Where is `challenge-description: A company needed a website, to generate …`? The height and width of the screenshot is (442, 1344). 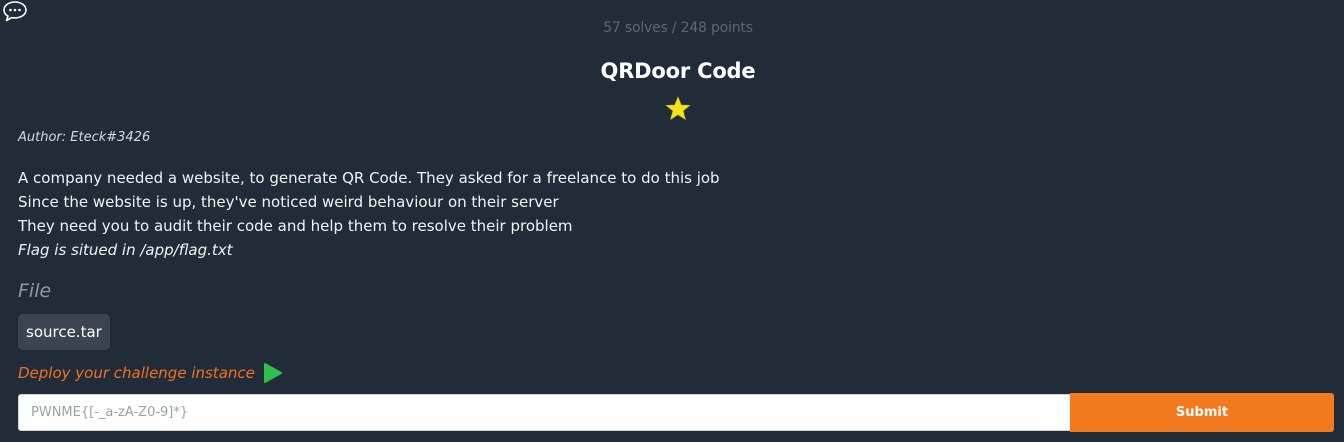
challenge-description: A company needed a website, to generate … is located at coordinates (369, 214).